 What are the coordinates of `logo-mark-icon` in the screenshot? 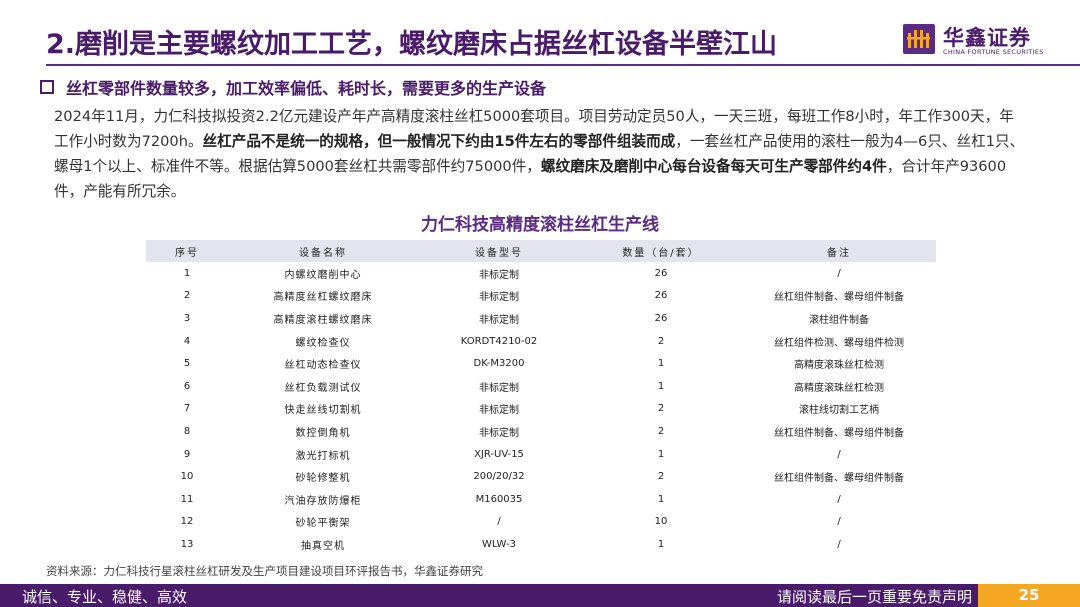 It's located at (919, 39).